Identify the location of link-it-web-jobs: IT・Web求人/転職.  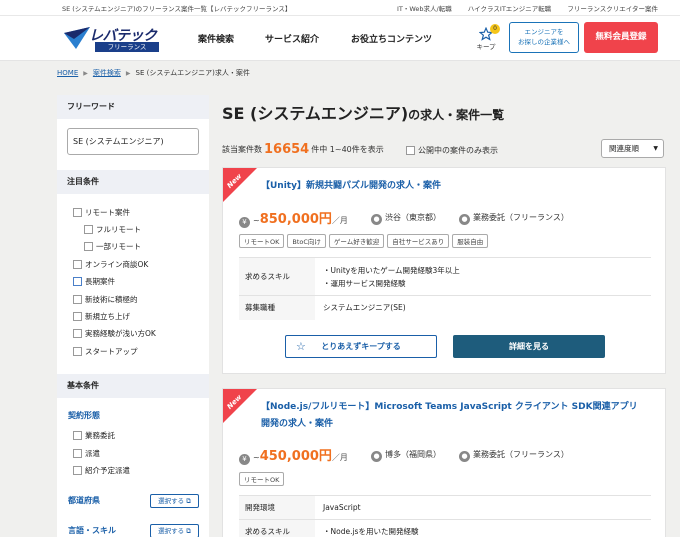
(424, 9).